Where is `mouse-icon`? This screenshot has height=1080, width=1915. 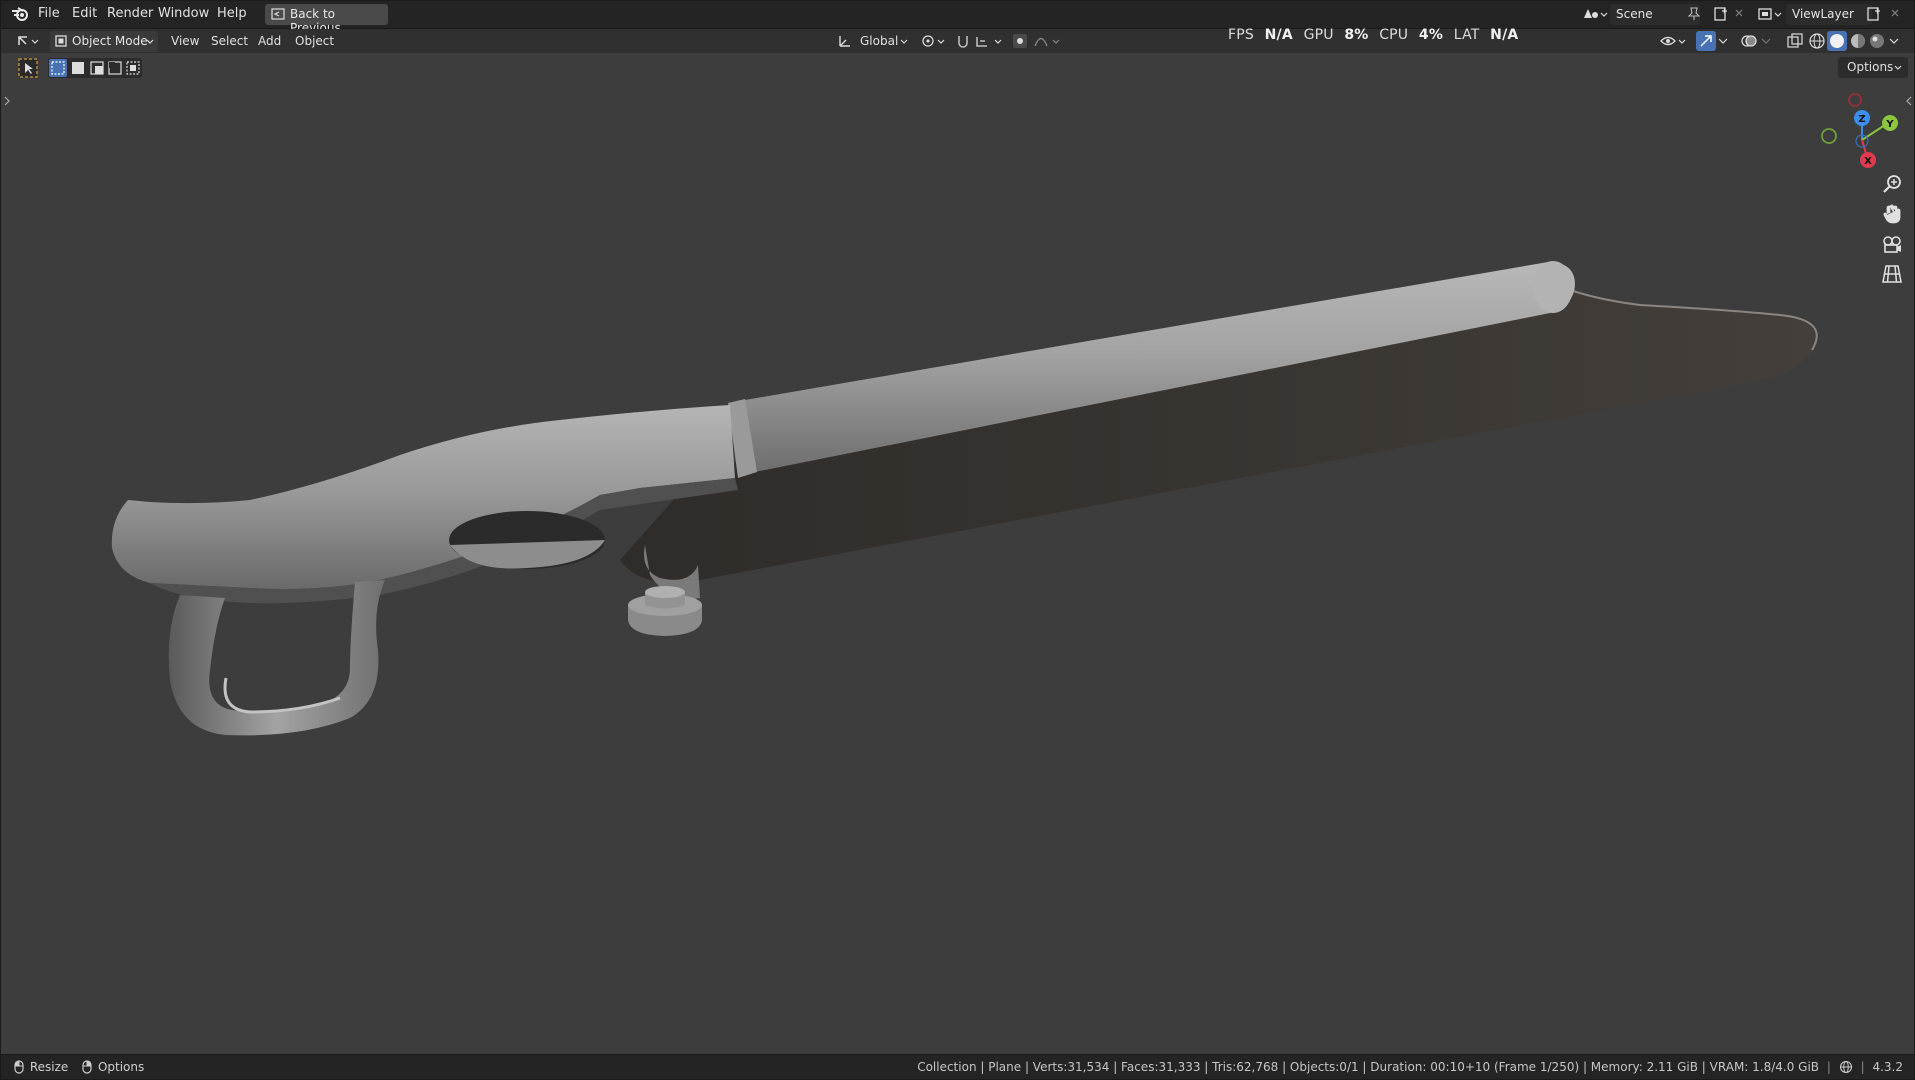 mouse-icon is located at coordinates (19, 1067).